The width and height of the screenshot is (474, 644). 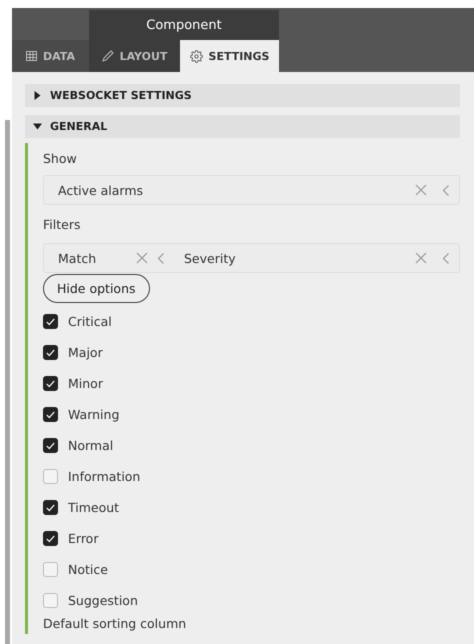 What do you see at coordinates (37, 95) in the screenshot?
I see `caret-right-icon` at bounding box center [37, 95].